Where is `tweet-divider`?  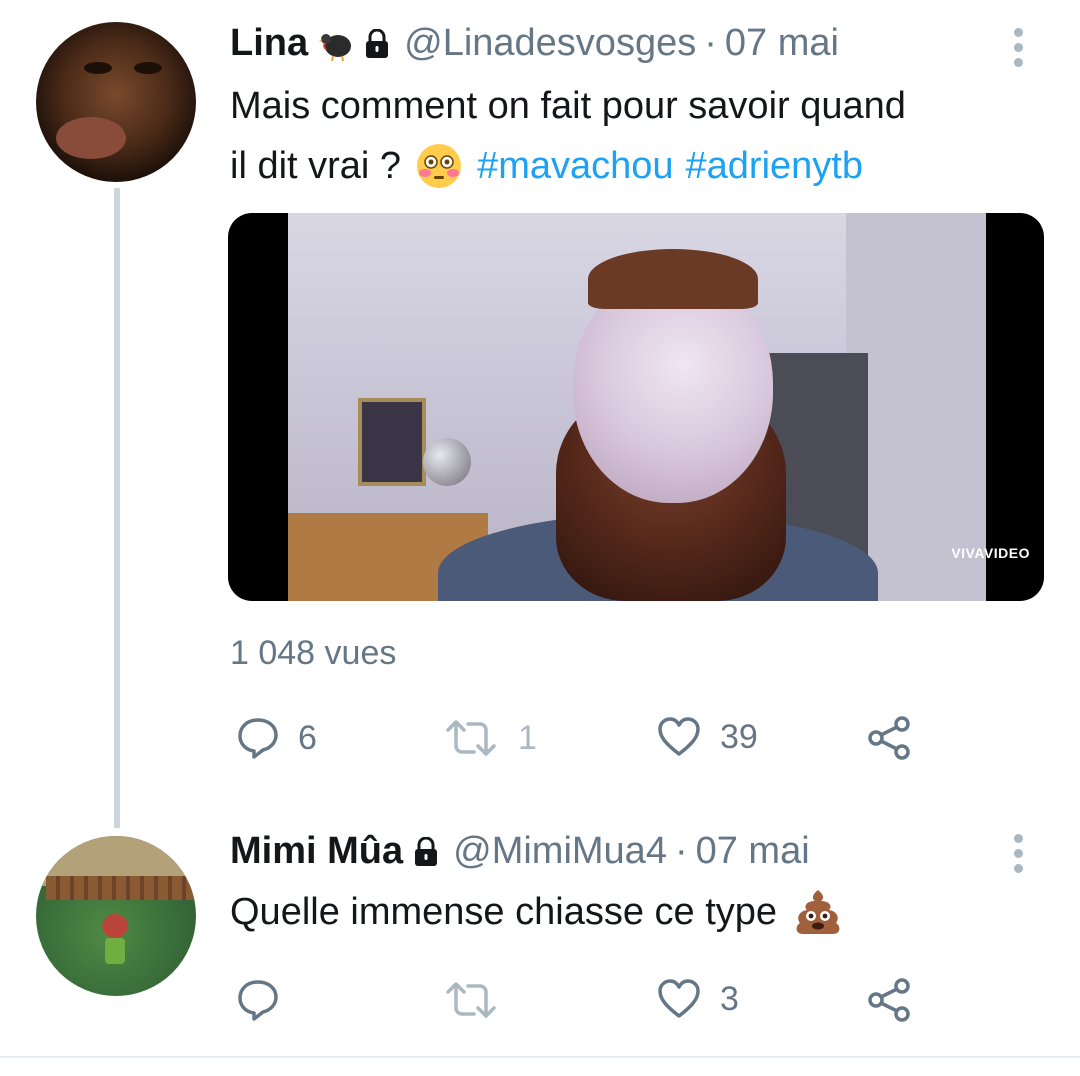 tweet-divider is located at coordinates (540, 1057).